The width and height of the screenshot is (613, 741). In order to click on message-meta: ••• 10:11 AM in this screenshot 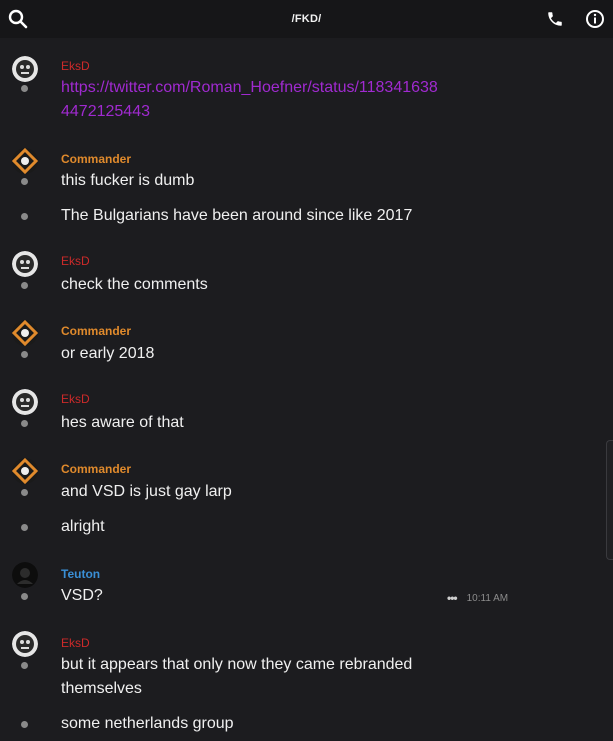, I will do `click(477, 598)`.